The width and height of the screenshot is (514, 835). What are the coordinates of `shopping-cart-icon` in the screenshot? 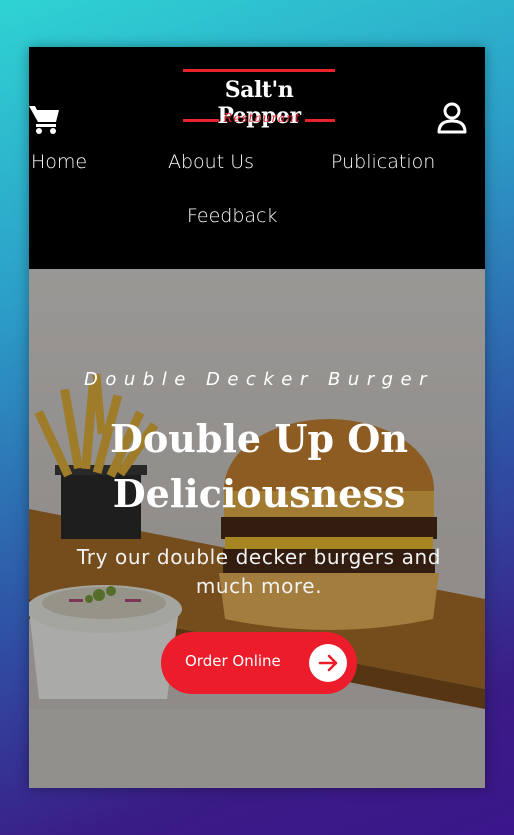 It's located at (45, 118).